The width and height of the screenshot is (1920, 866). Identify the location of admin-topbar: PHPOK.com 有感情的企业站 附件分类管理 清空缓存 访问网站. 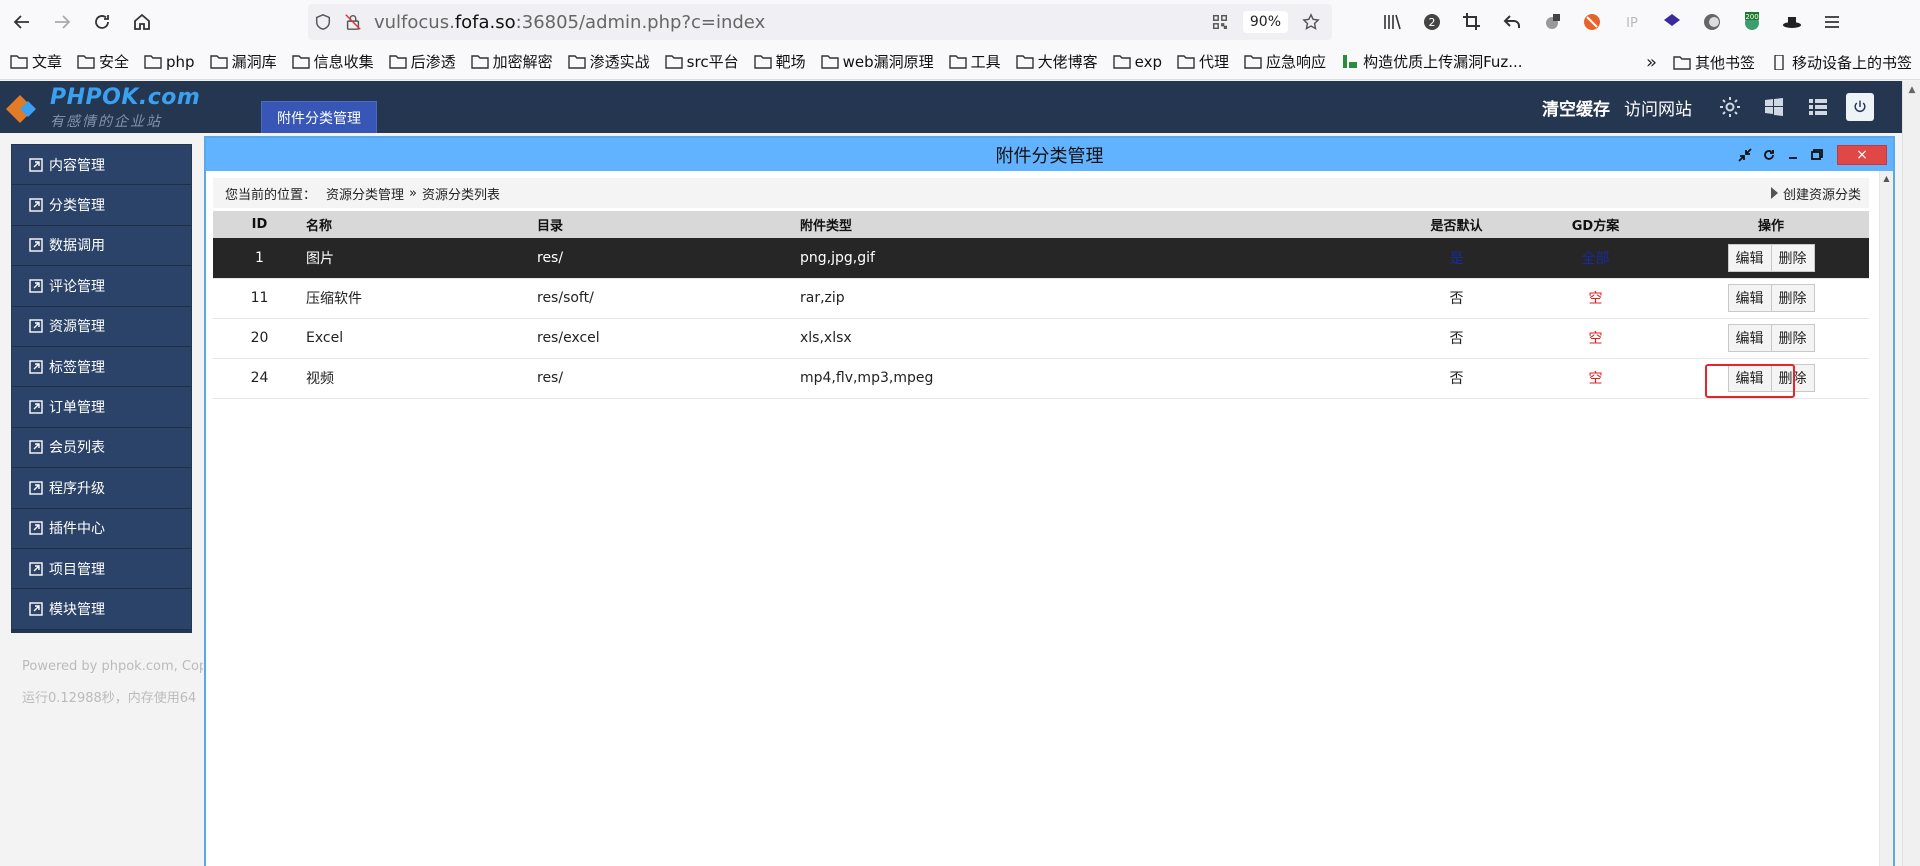
(951, 107).